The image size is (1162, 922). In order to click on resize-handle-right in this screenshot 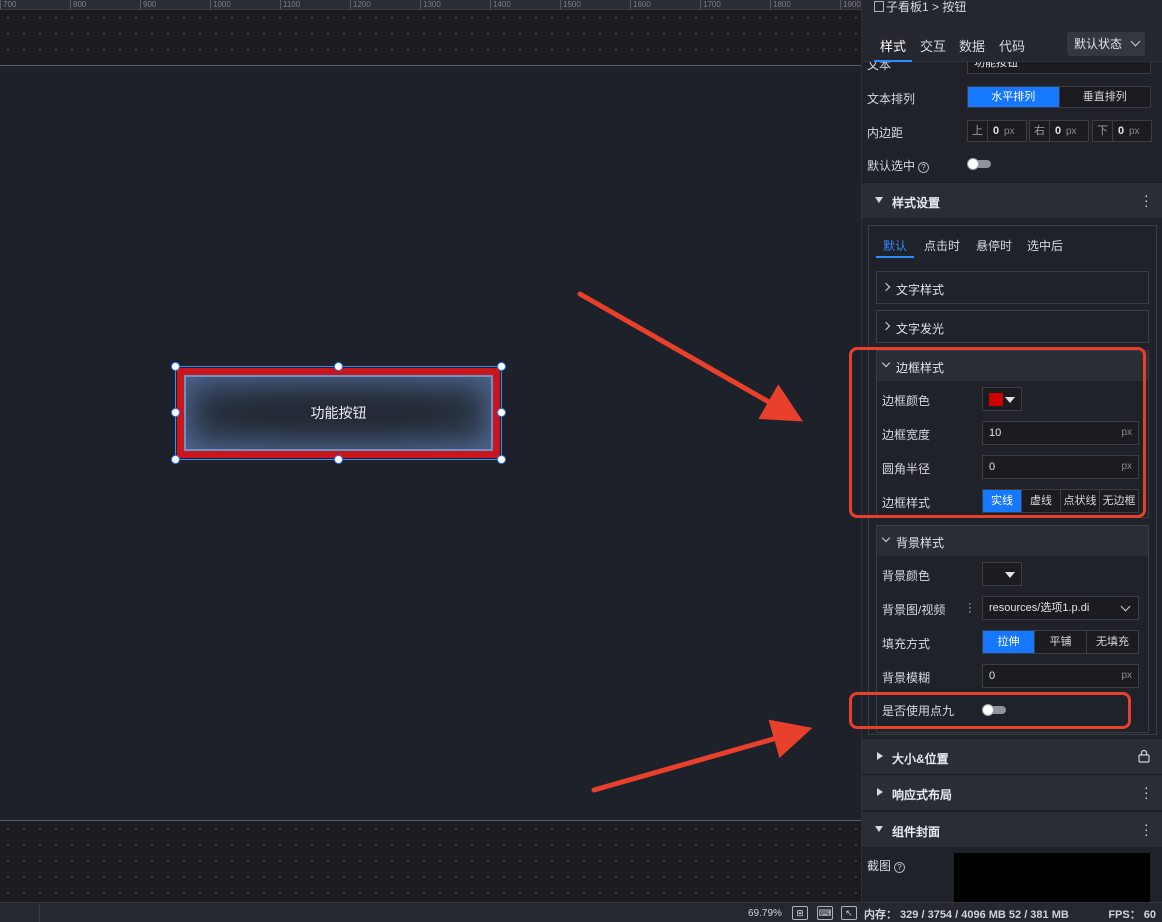, I will do `click(501, 412)`.